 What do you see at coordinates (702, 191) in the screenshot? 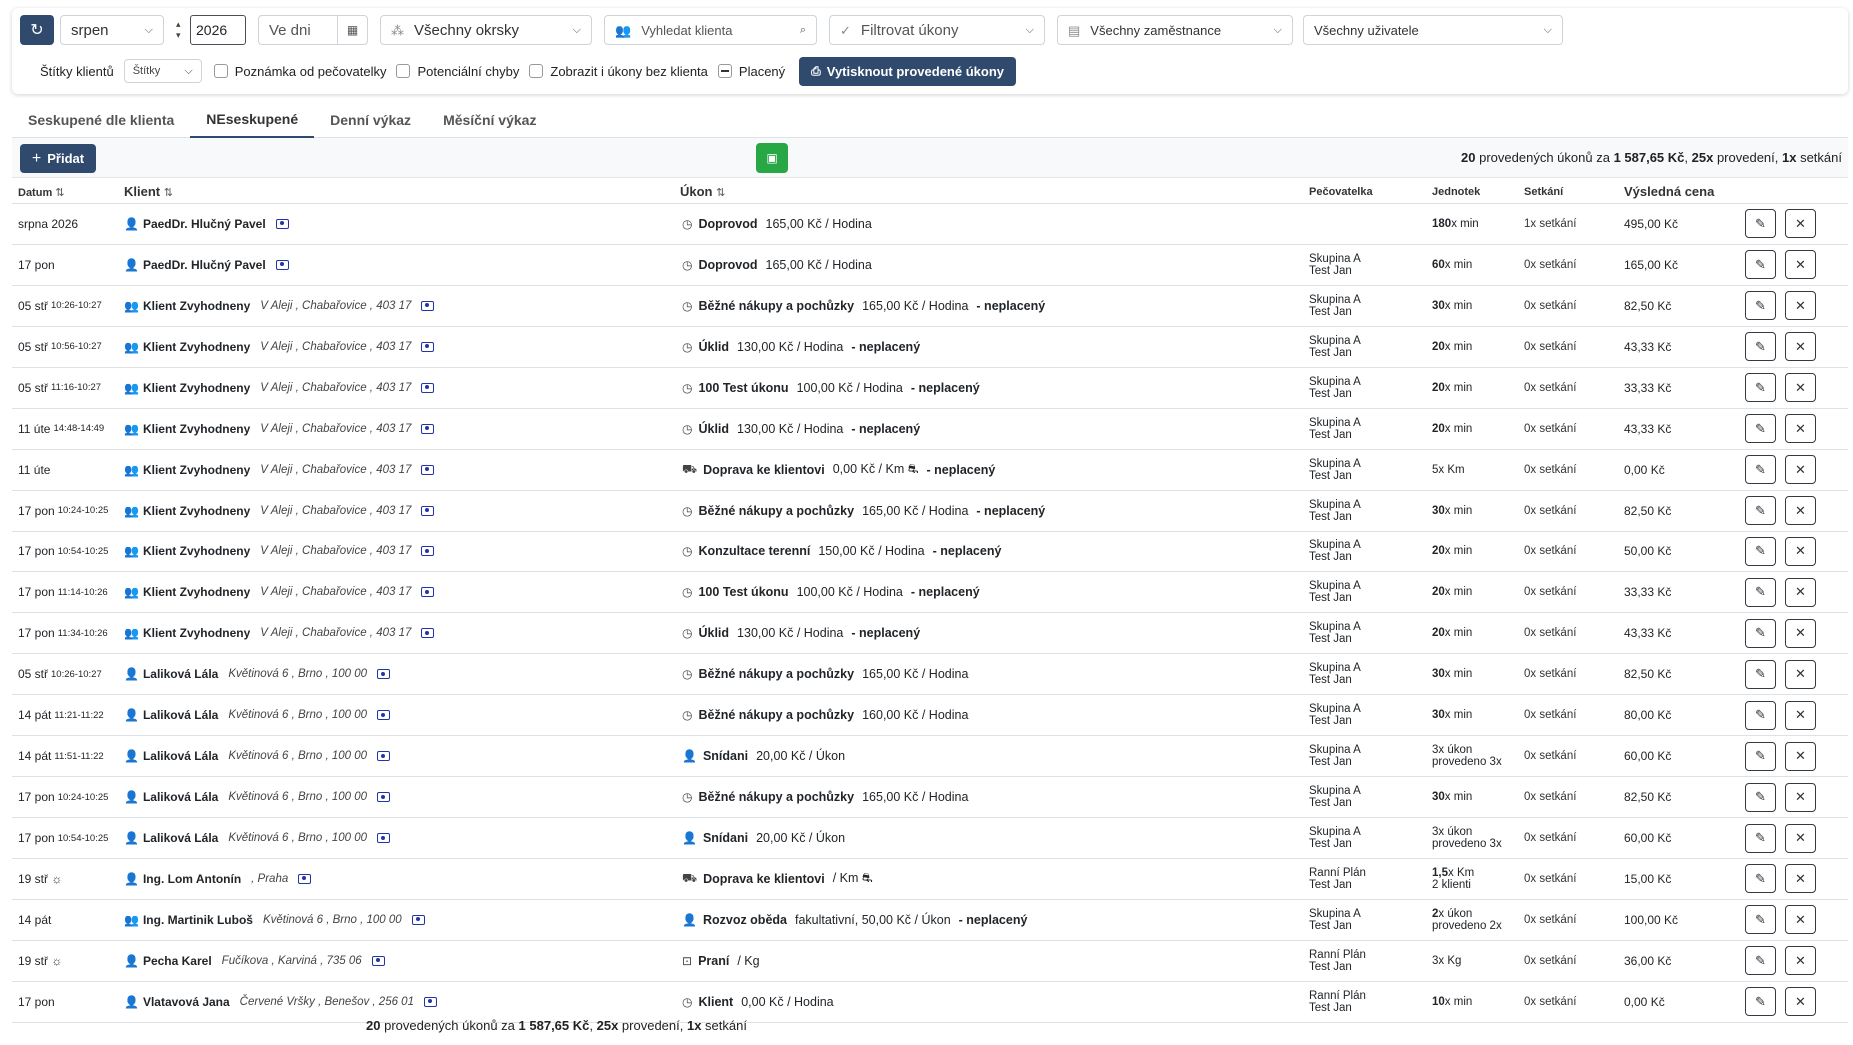
I see `col-ukon: Úkon ⇅` at bounding box center [702, 191].